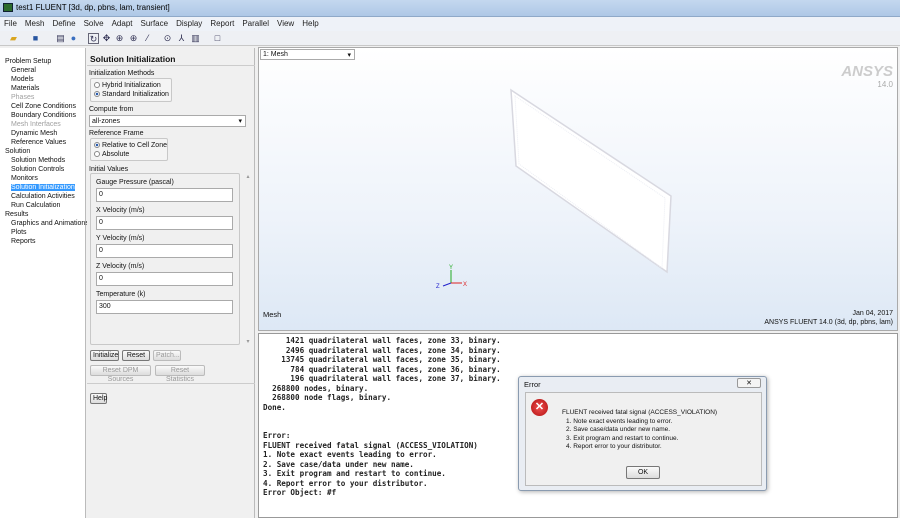  Describe the element at coordinates (130, 145) in the screenshot. I see `relative-radio: Relative to Cell Zone` at that location.